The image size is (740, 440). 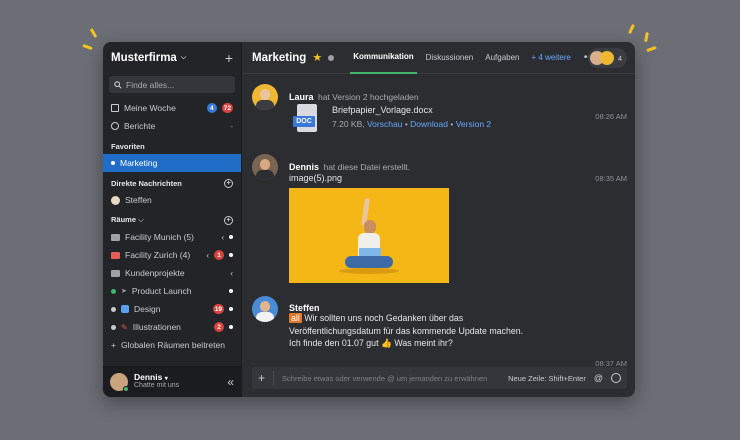 I want to click on room-badge: 1, so click(x=219, y=255).